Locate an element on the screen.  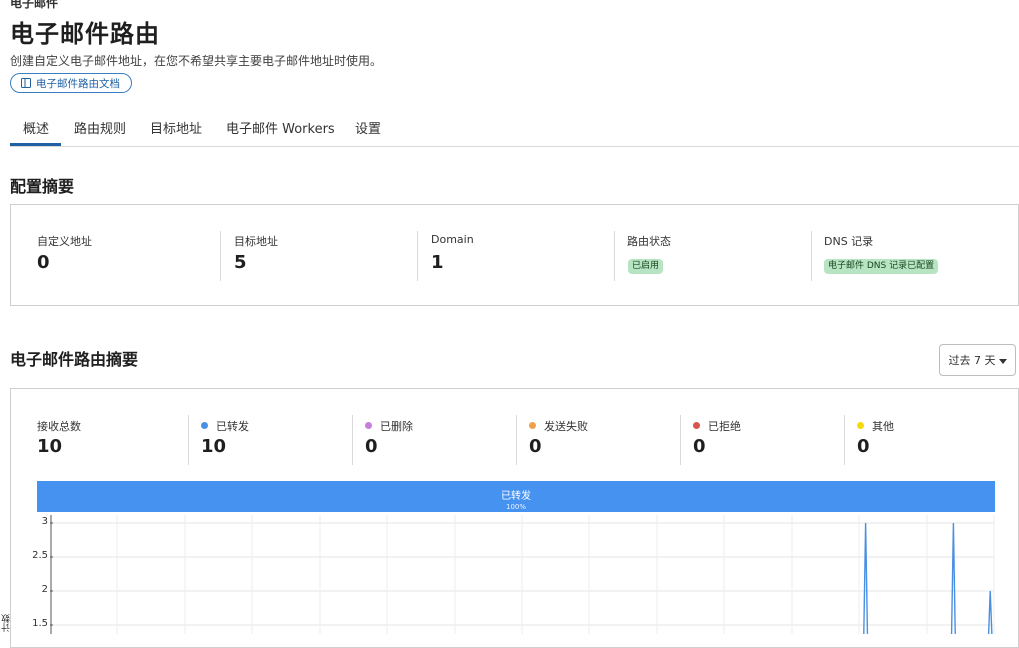
stat-label-dropped: 已删除 is located at coordinates (389, 426).